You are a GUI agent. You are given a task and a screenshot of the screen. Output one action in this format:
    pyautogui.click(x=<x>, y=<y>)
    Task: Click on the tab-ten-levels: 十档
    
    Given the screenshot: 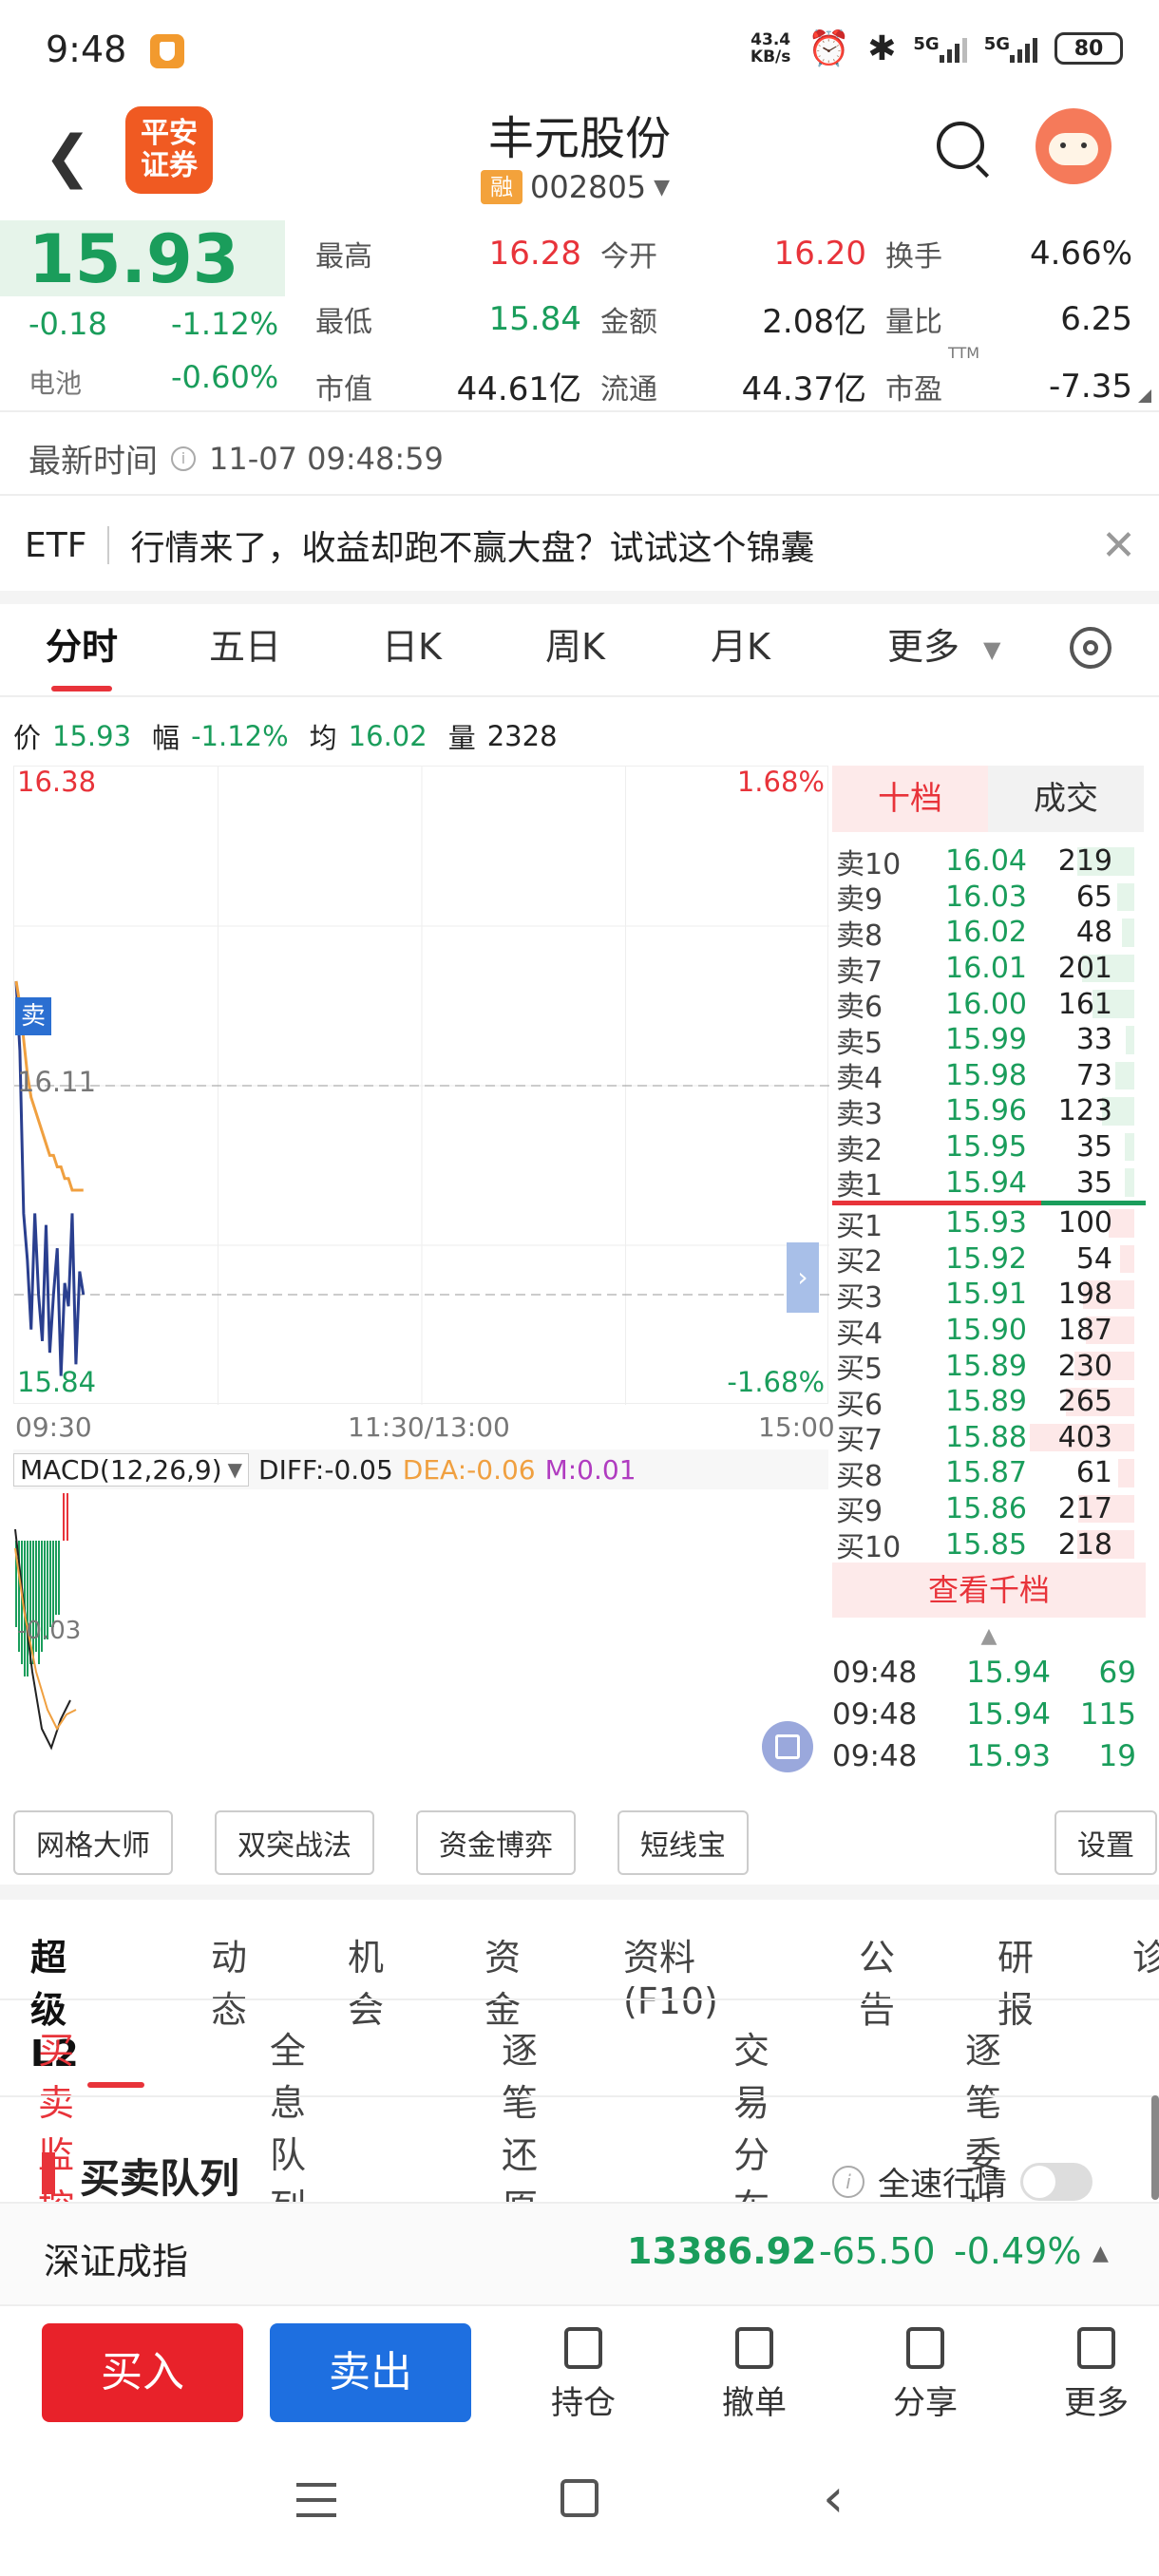 What is the action you would take?
    pyautogui.click(x=910, y=799)
    